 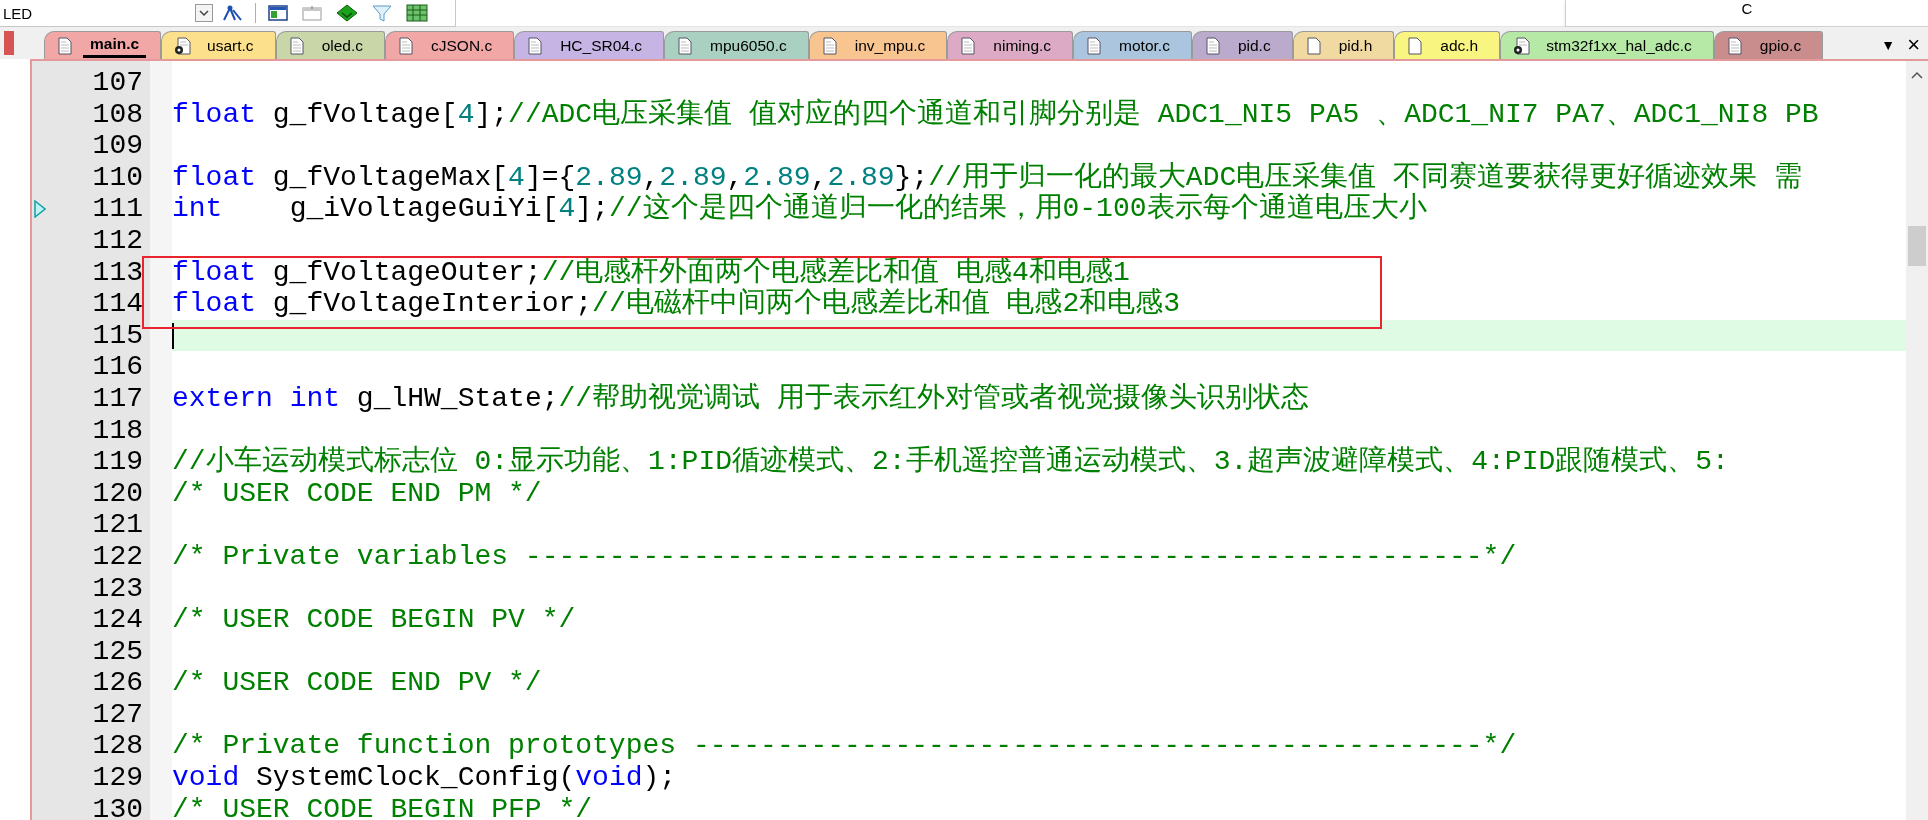 I want to click on code-line: int g_iVoltageGuiYi[4];//这个是四个通道归一化的结果，用0-100表示每个通道电压大小, so click(x=799, y=209).